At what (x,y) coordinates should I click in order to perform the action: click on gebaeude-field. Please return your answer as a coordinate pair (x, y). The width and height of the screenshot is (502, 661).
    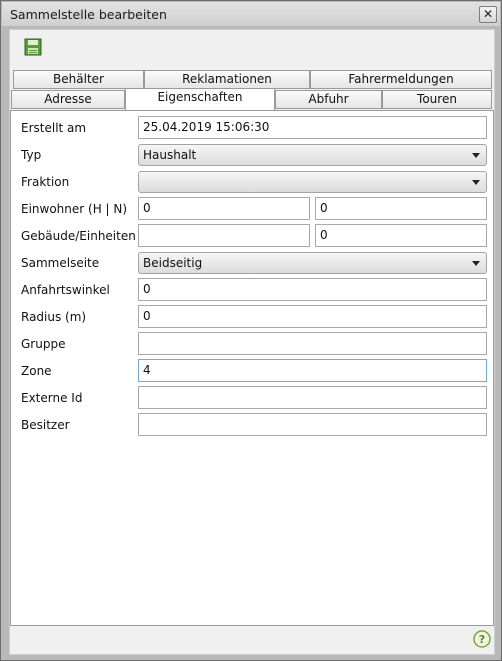
    Looking at the image, I should click on (224, 235).